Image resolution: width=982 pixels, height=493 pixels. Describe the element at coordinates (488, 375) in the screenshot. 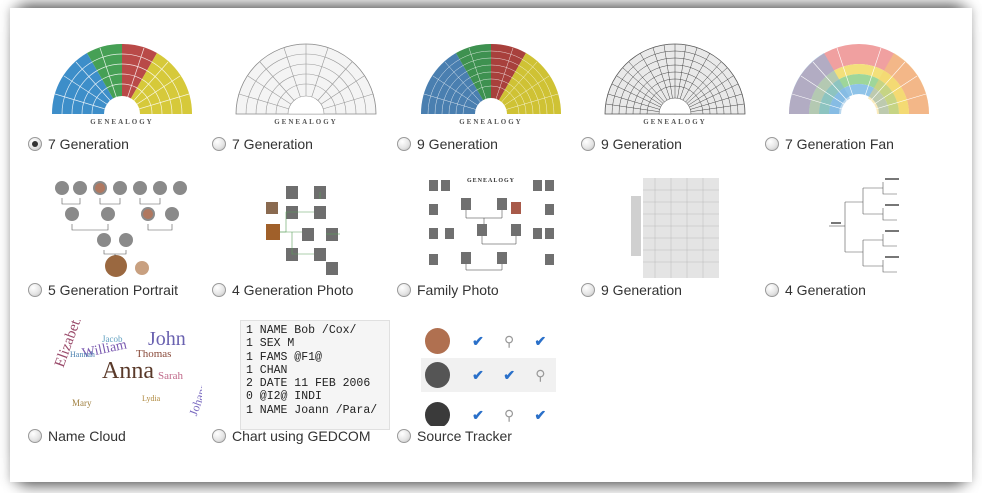

I see `tracker-row: ✔ ✔ ⚲` at that location.